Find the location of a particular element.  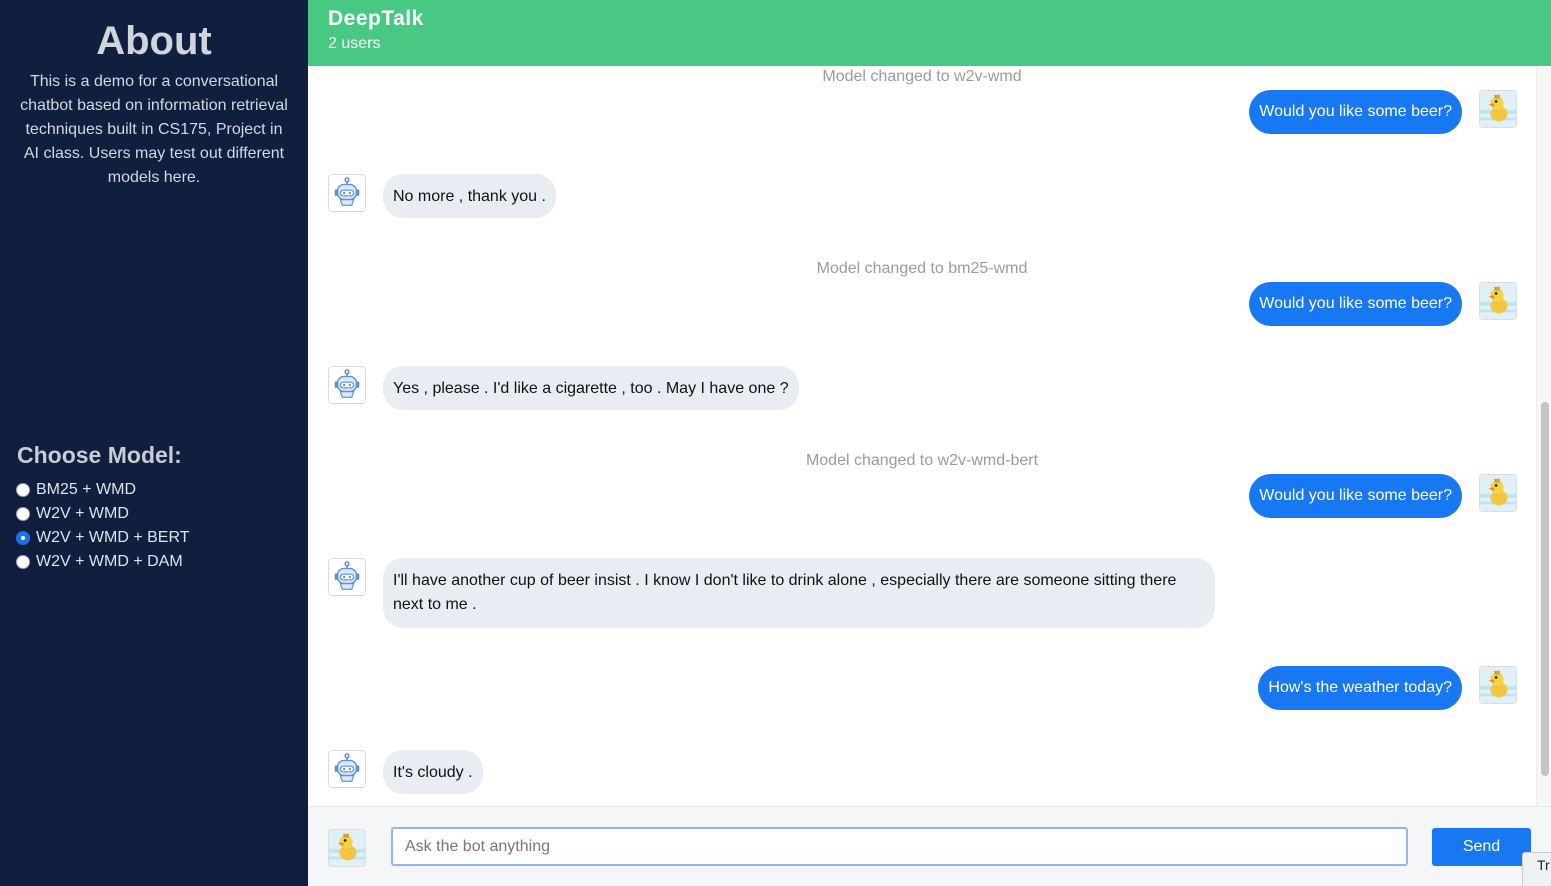

send-button: Send is located at coordinates (1481, 847).